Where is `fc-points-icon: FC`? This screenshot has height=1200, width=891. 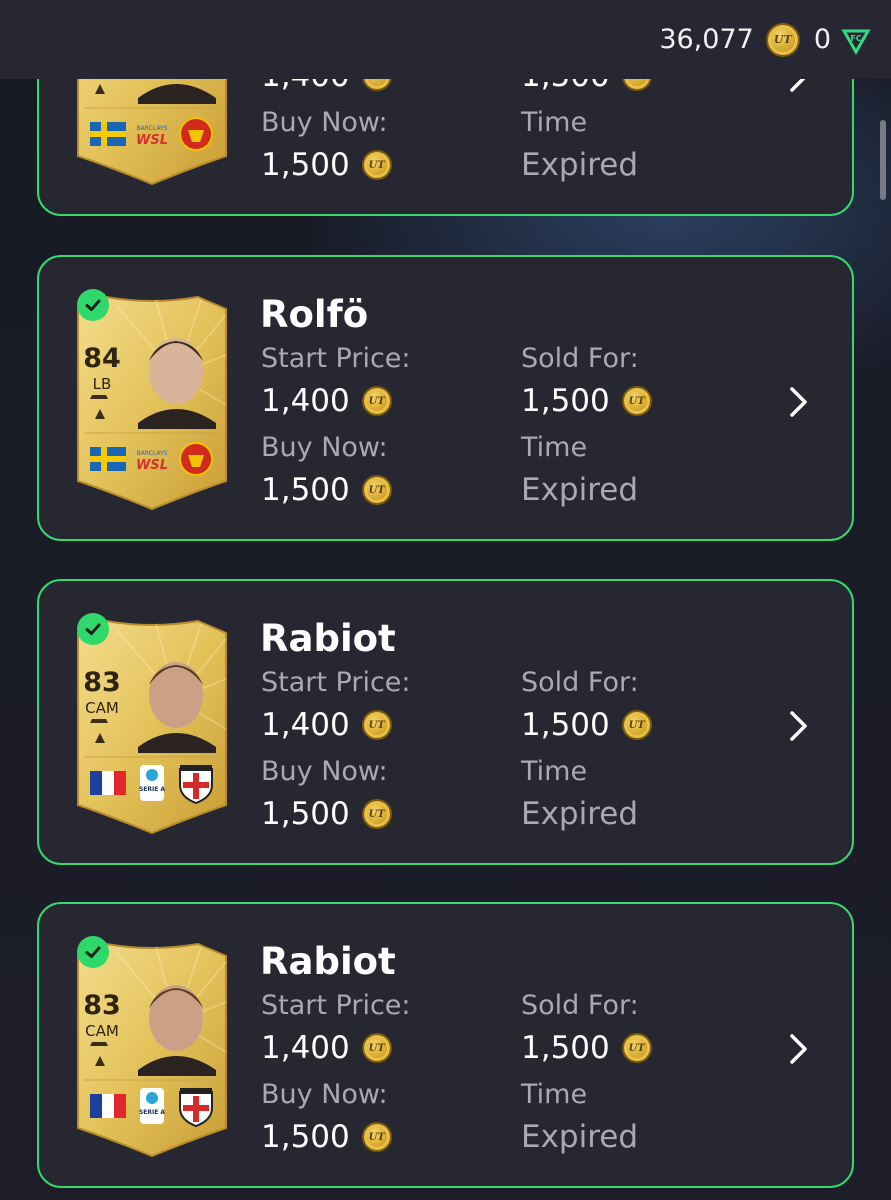
fc-points-icon: FC is located at coordinates (856, 40).